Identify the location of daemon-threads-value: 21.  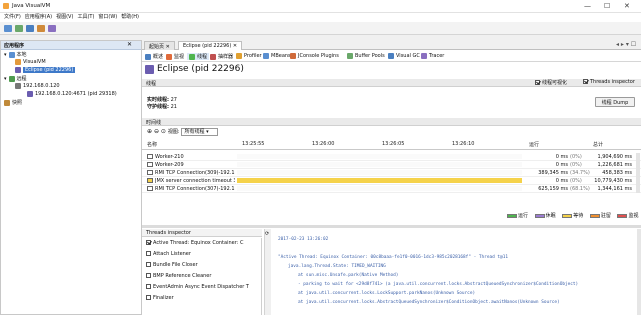
(173, 107).